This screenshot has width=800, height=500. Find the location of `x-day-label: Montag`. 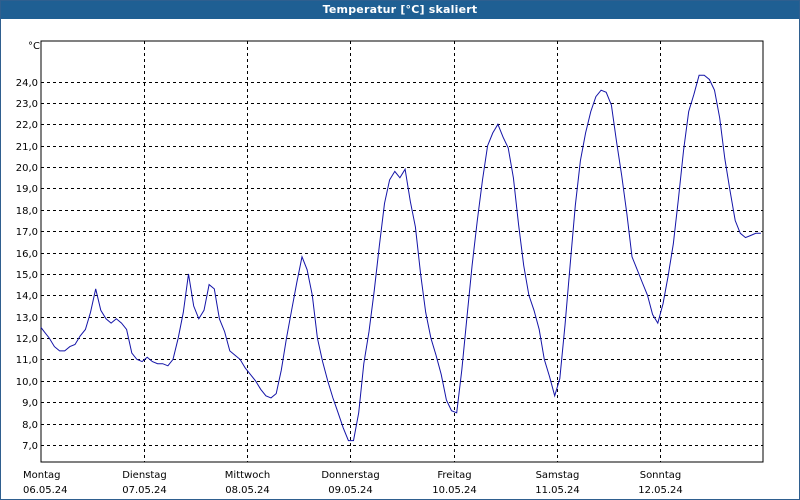

x-day-label: Montag is located at coordinates (41, 475).